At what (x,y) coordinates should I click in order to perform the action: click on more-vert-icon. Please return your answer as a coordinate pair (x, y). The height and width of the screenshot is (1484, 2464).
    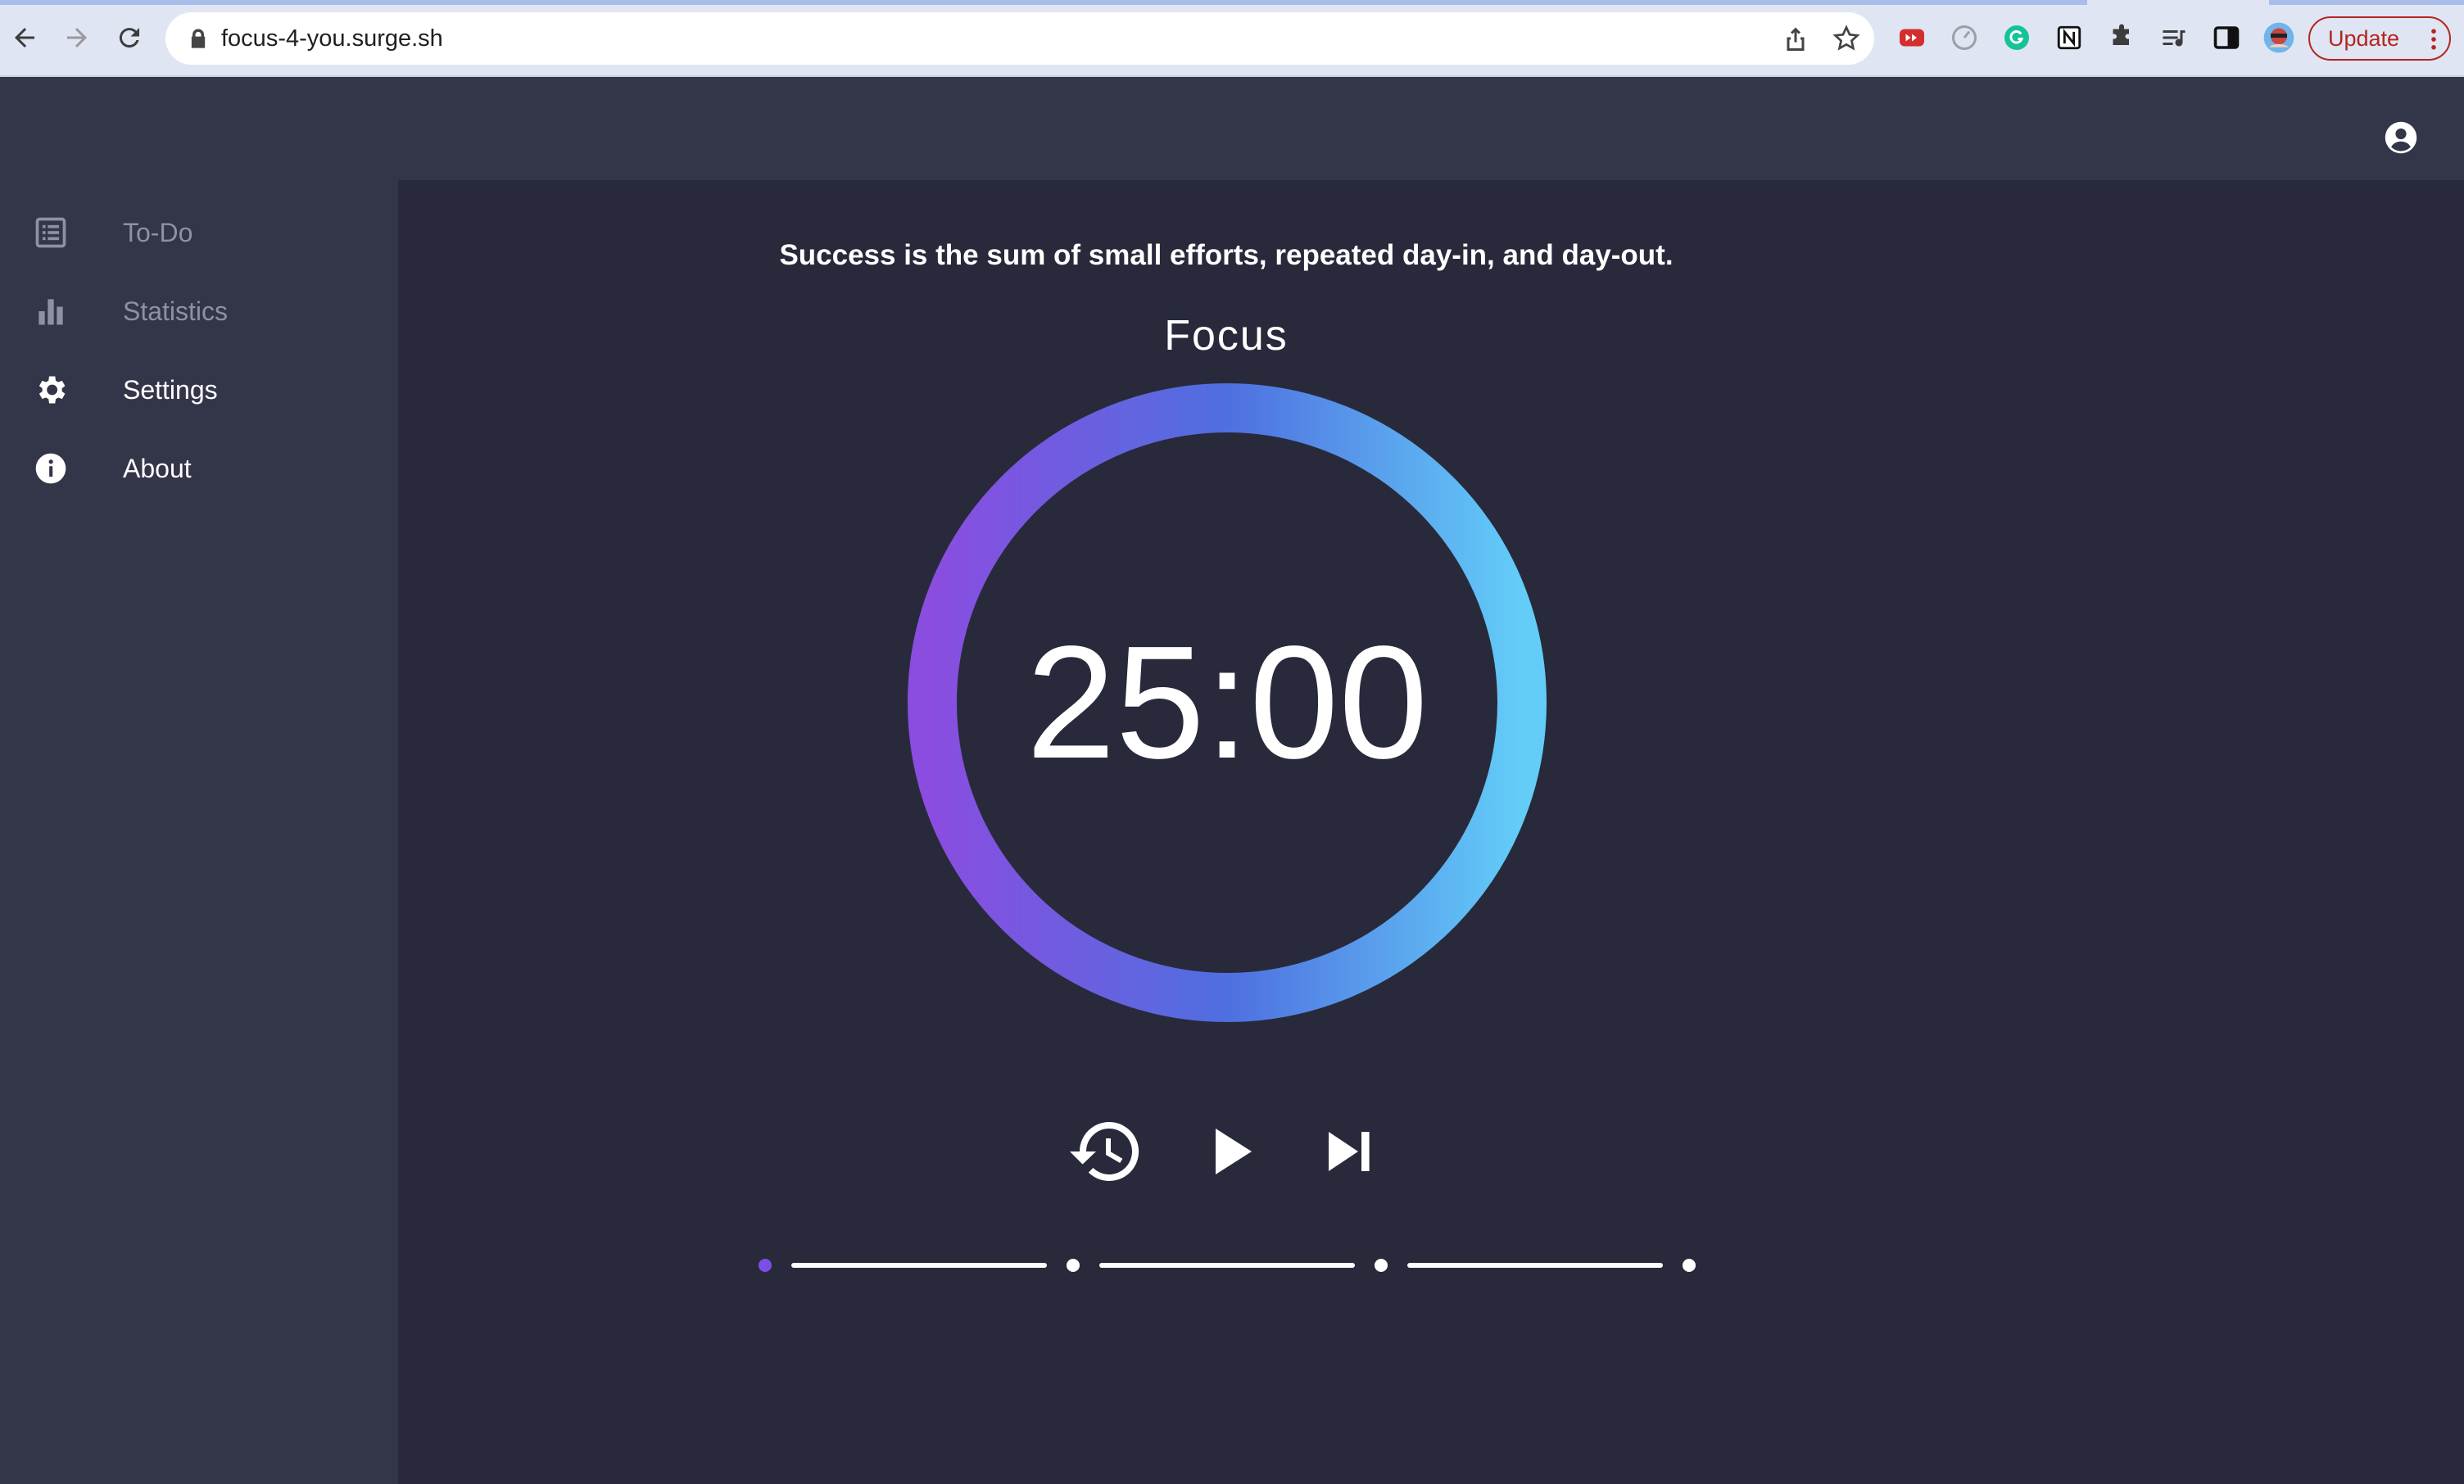
    Looking at the image, I should click on (2433, 39).